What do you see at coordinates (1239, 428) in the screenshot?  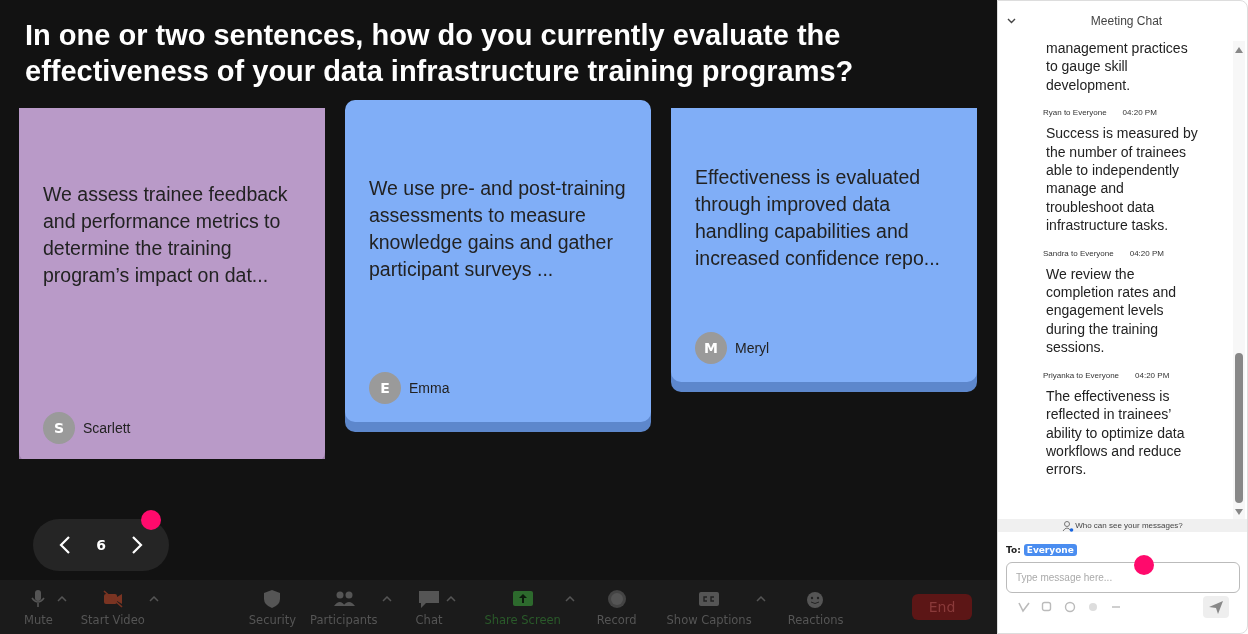 I see `scroll-thumb` at bounding box center [1239, 428].